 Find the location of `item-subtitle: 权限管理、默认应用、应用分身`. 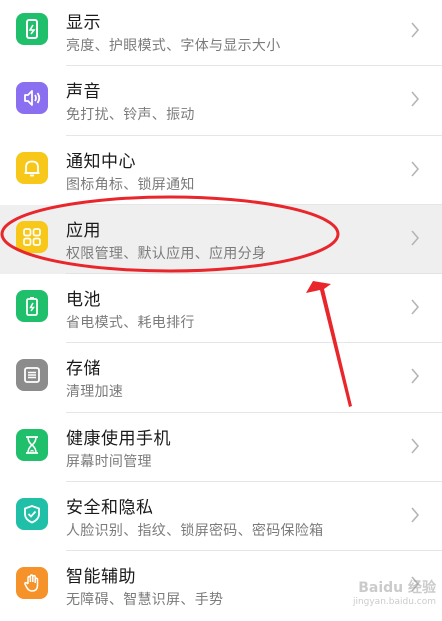

item-subtitle: 权限管理、默认应用、应用分身 is located at coordinates (166, 253).